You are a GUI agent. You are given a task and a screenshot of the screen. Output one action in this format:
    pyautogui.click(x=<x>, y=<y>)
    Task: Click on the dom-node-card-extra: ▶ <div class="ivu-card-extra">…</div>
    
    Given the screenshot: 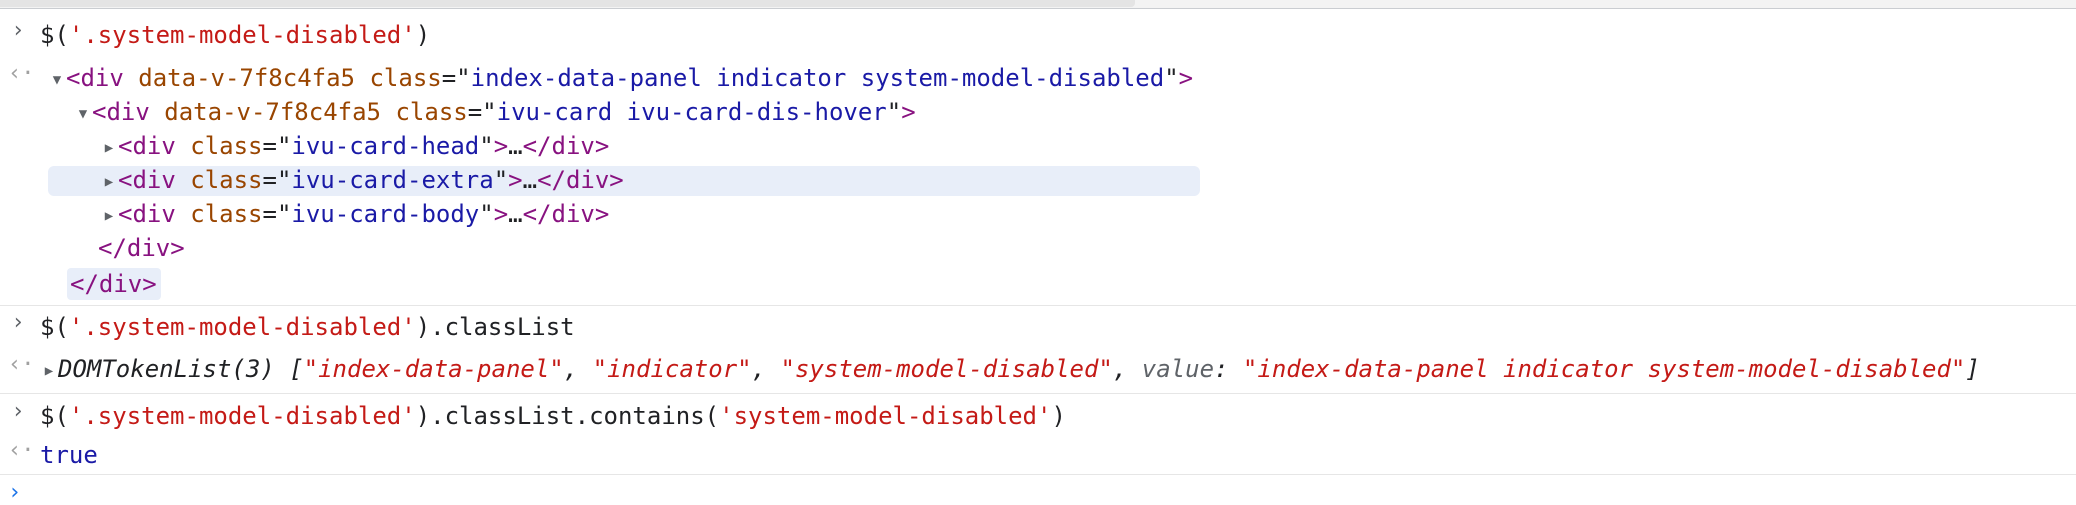 What is the action you would take?
    pyautogui.click(x=362, y=180)
    